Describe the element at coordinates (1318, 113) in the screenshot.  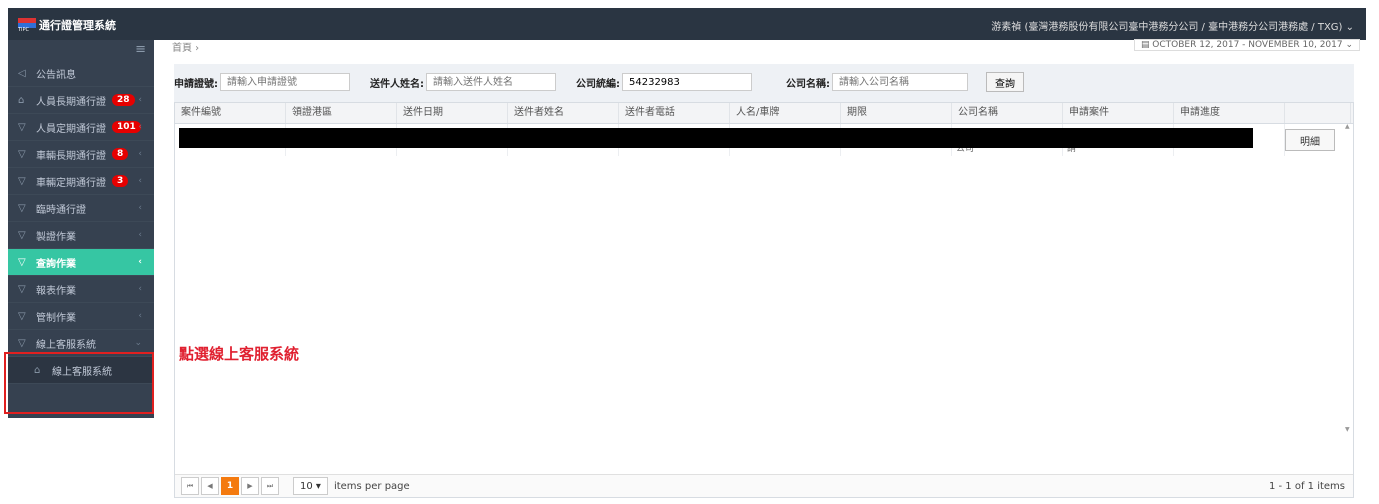
I see `column-header` at that location.